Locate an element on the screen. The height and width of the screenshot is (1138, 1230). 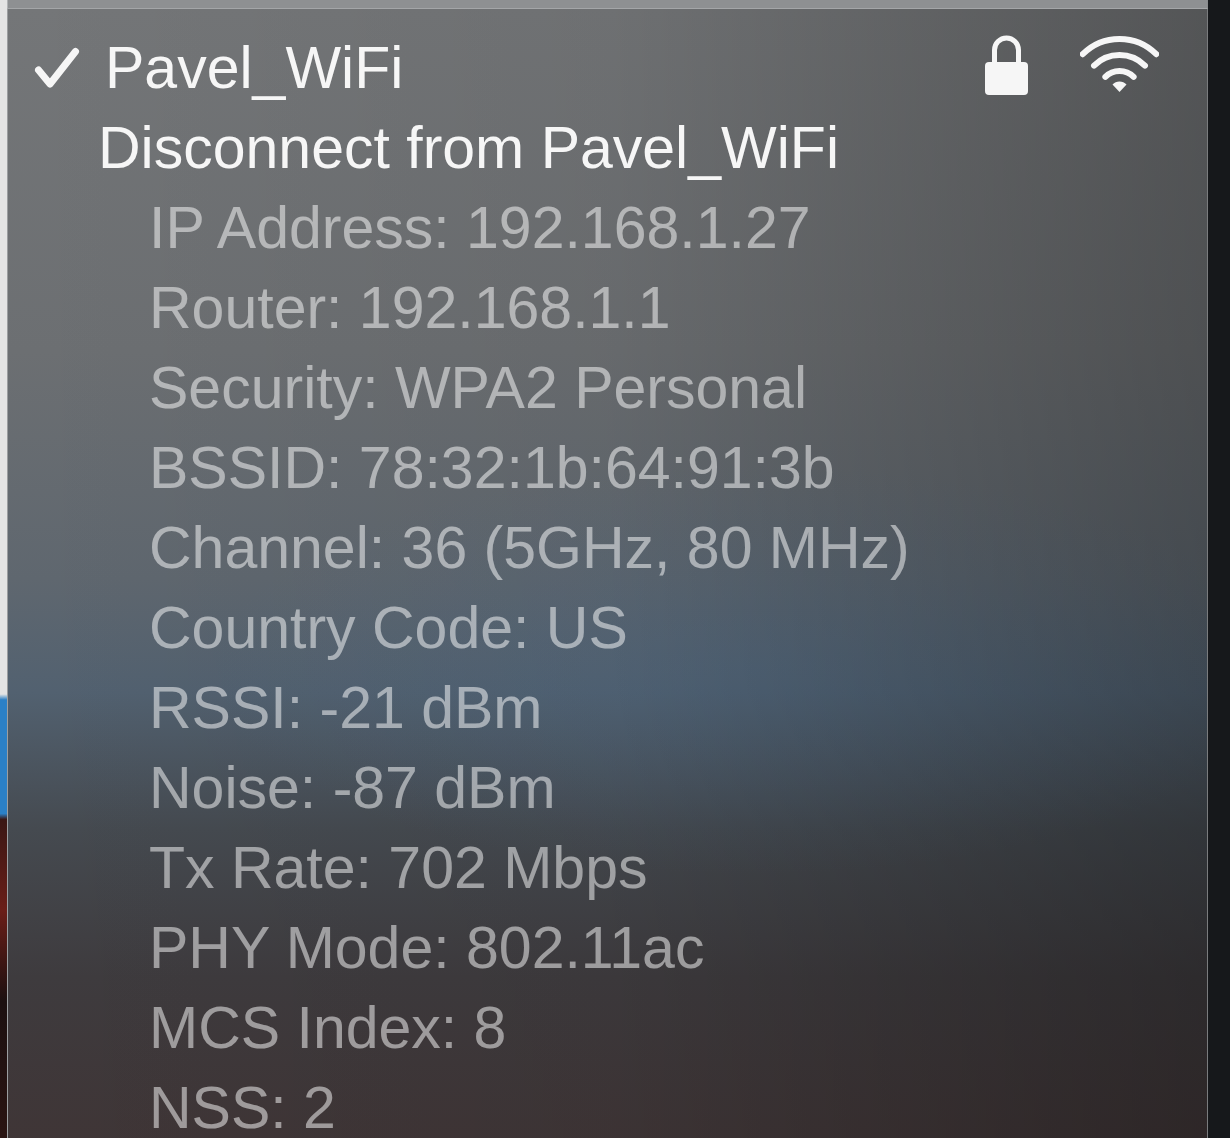
network-detail: Security: WPA2 Personal is located at coordinates (478, 388).